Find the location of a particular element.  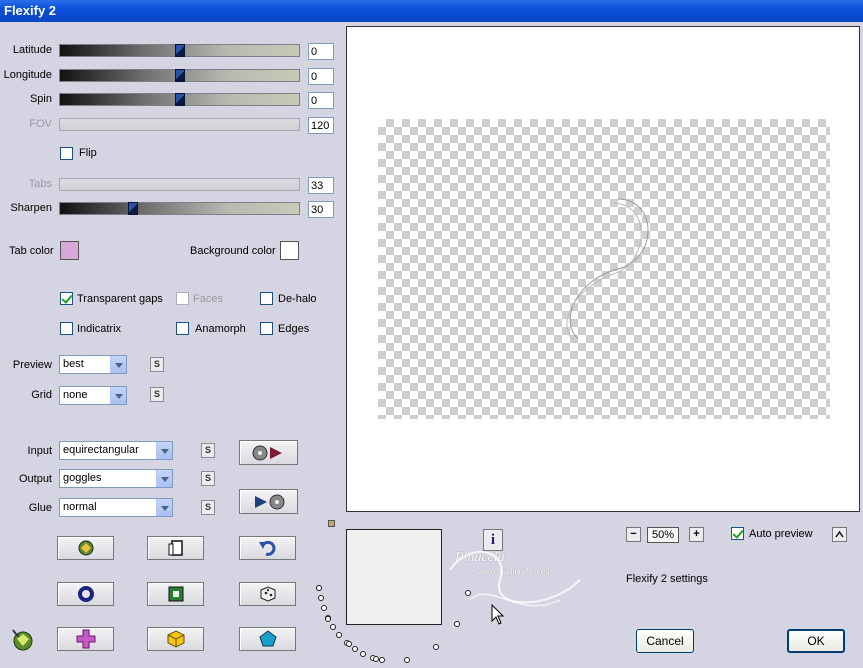

sharpen-thumb is located at coordinates (133, 208).